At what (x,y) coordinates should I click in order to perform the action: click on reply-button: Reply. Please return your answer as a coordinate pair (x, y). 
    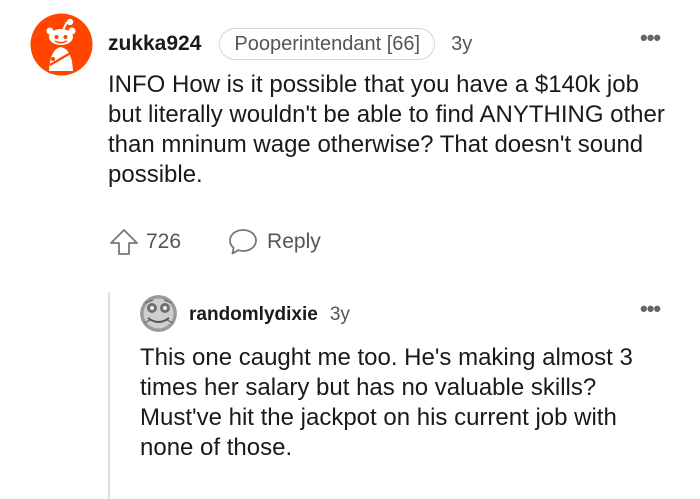
    Looking at the image, I should click on (274, 242).